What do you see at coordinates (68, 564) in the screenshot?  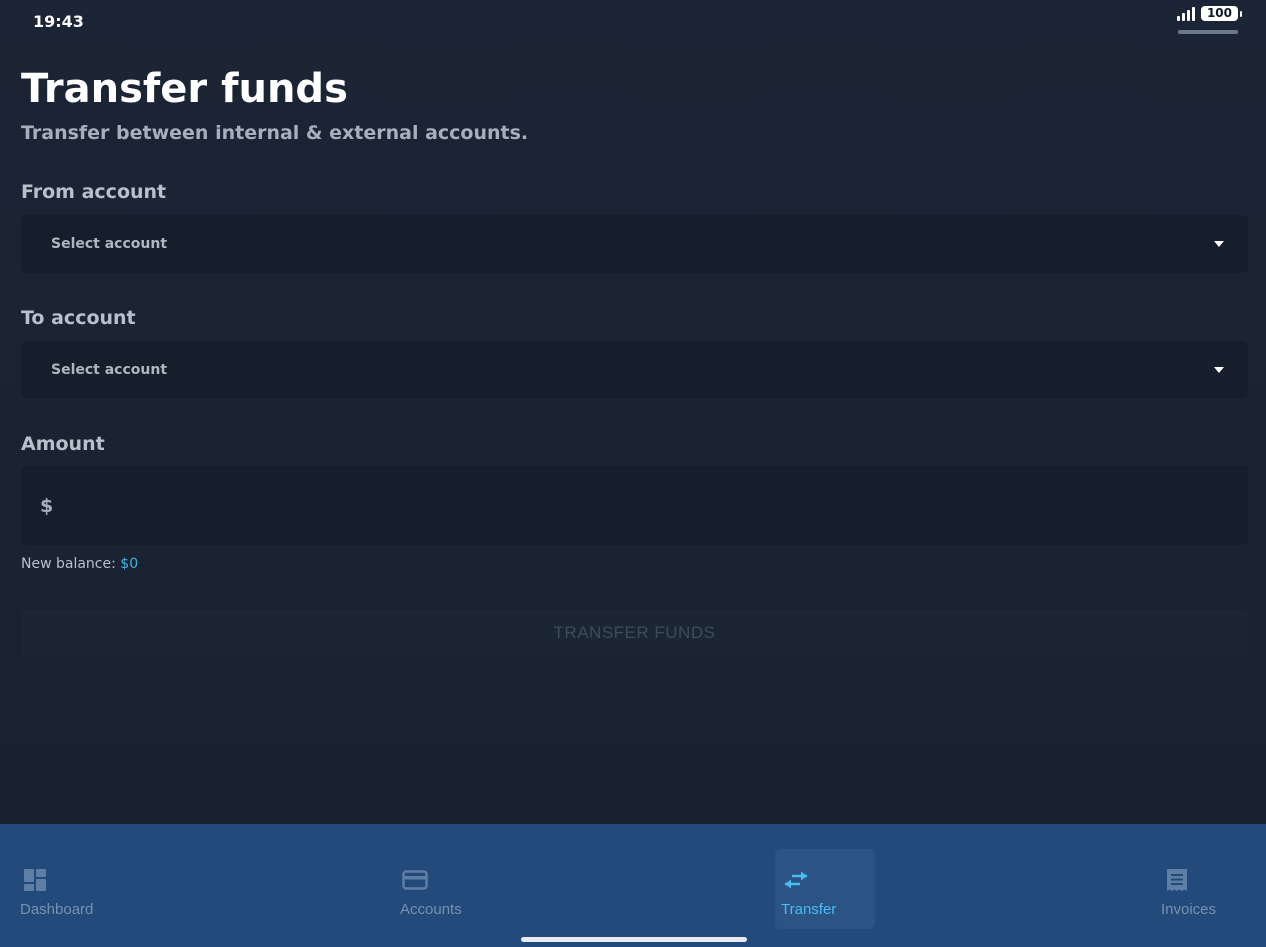 I see `new-balance-label: New balance:` at bounding box center [68, 564].